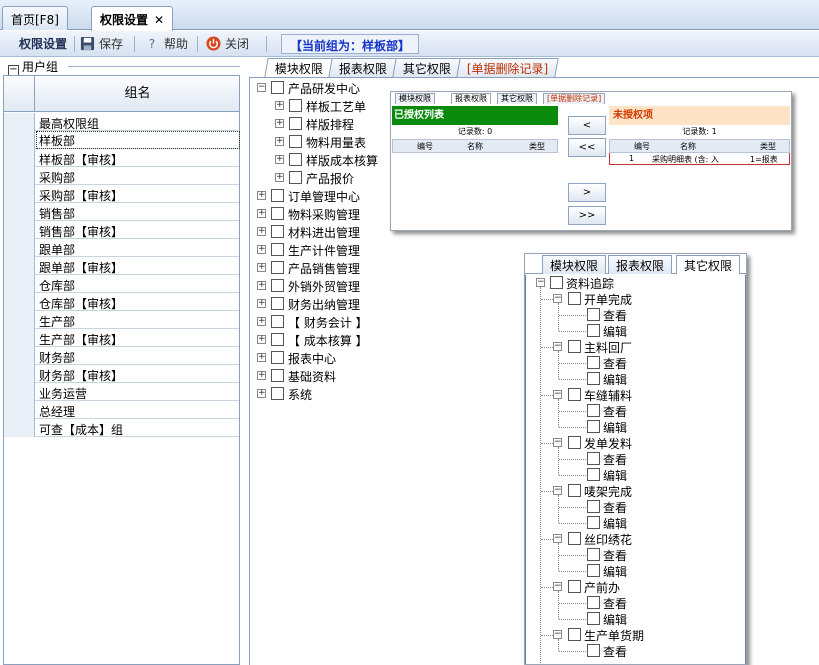  What do you see at coordinates (427, 67) in the screenshot?
I see `tab-other-permission: 其它权限` at bounding box center [427, 67].